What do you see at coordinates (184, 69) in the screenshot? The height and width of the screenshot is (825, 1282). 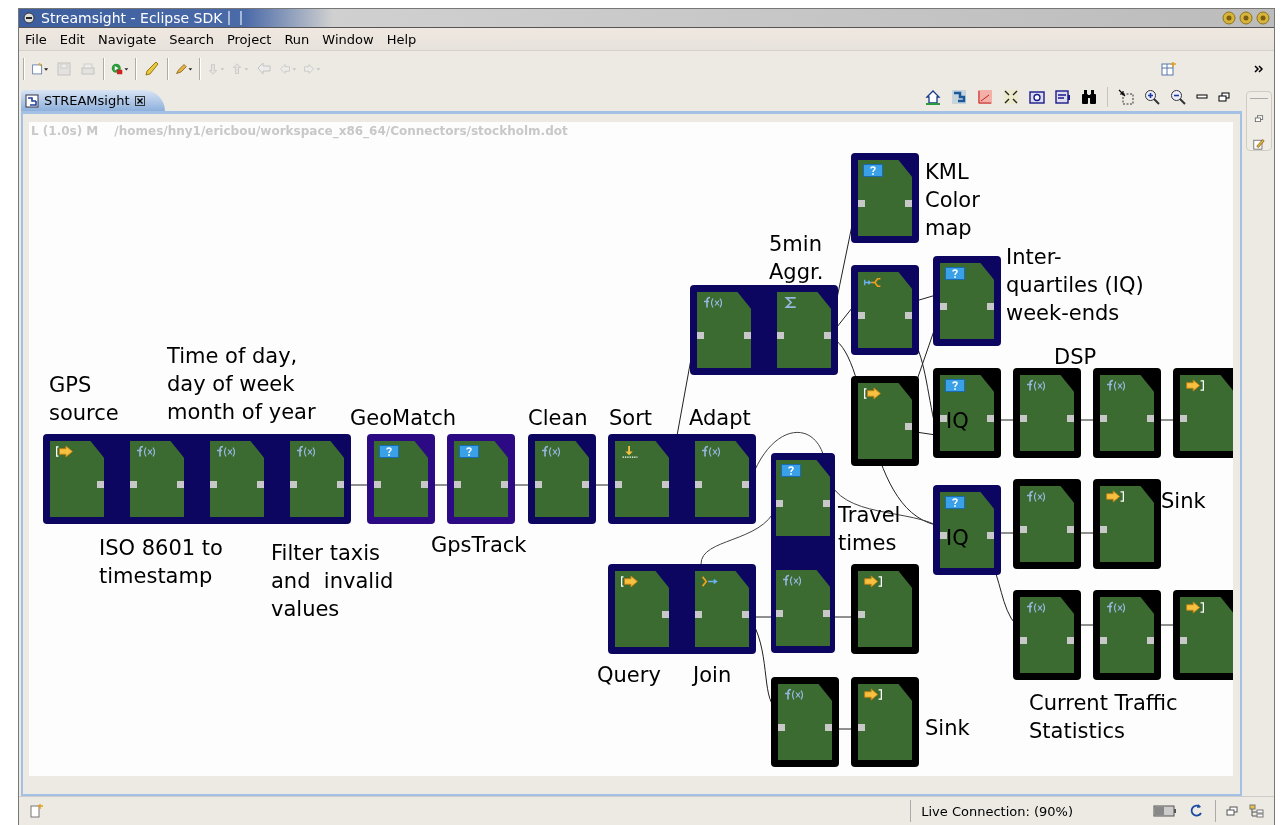 I see `pen-icon` at bounding box center [184, 69].